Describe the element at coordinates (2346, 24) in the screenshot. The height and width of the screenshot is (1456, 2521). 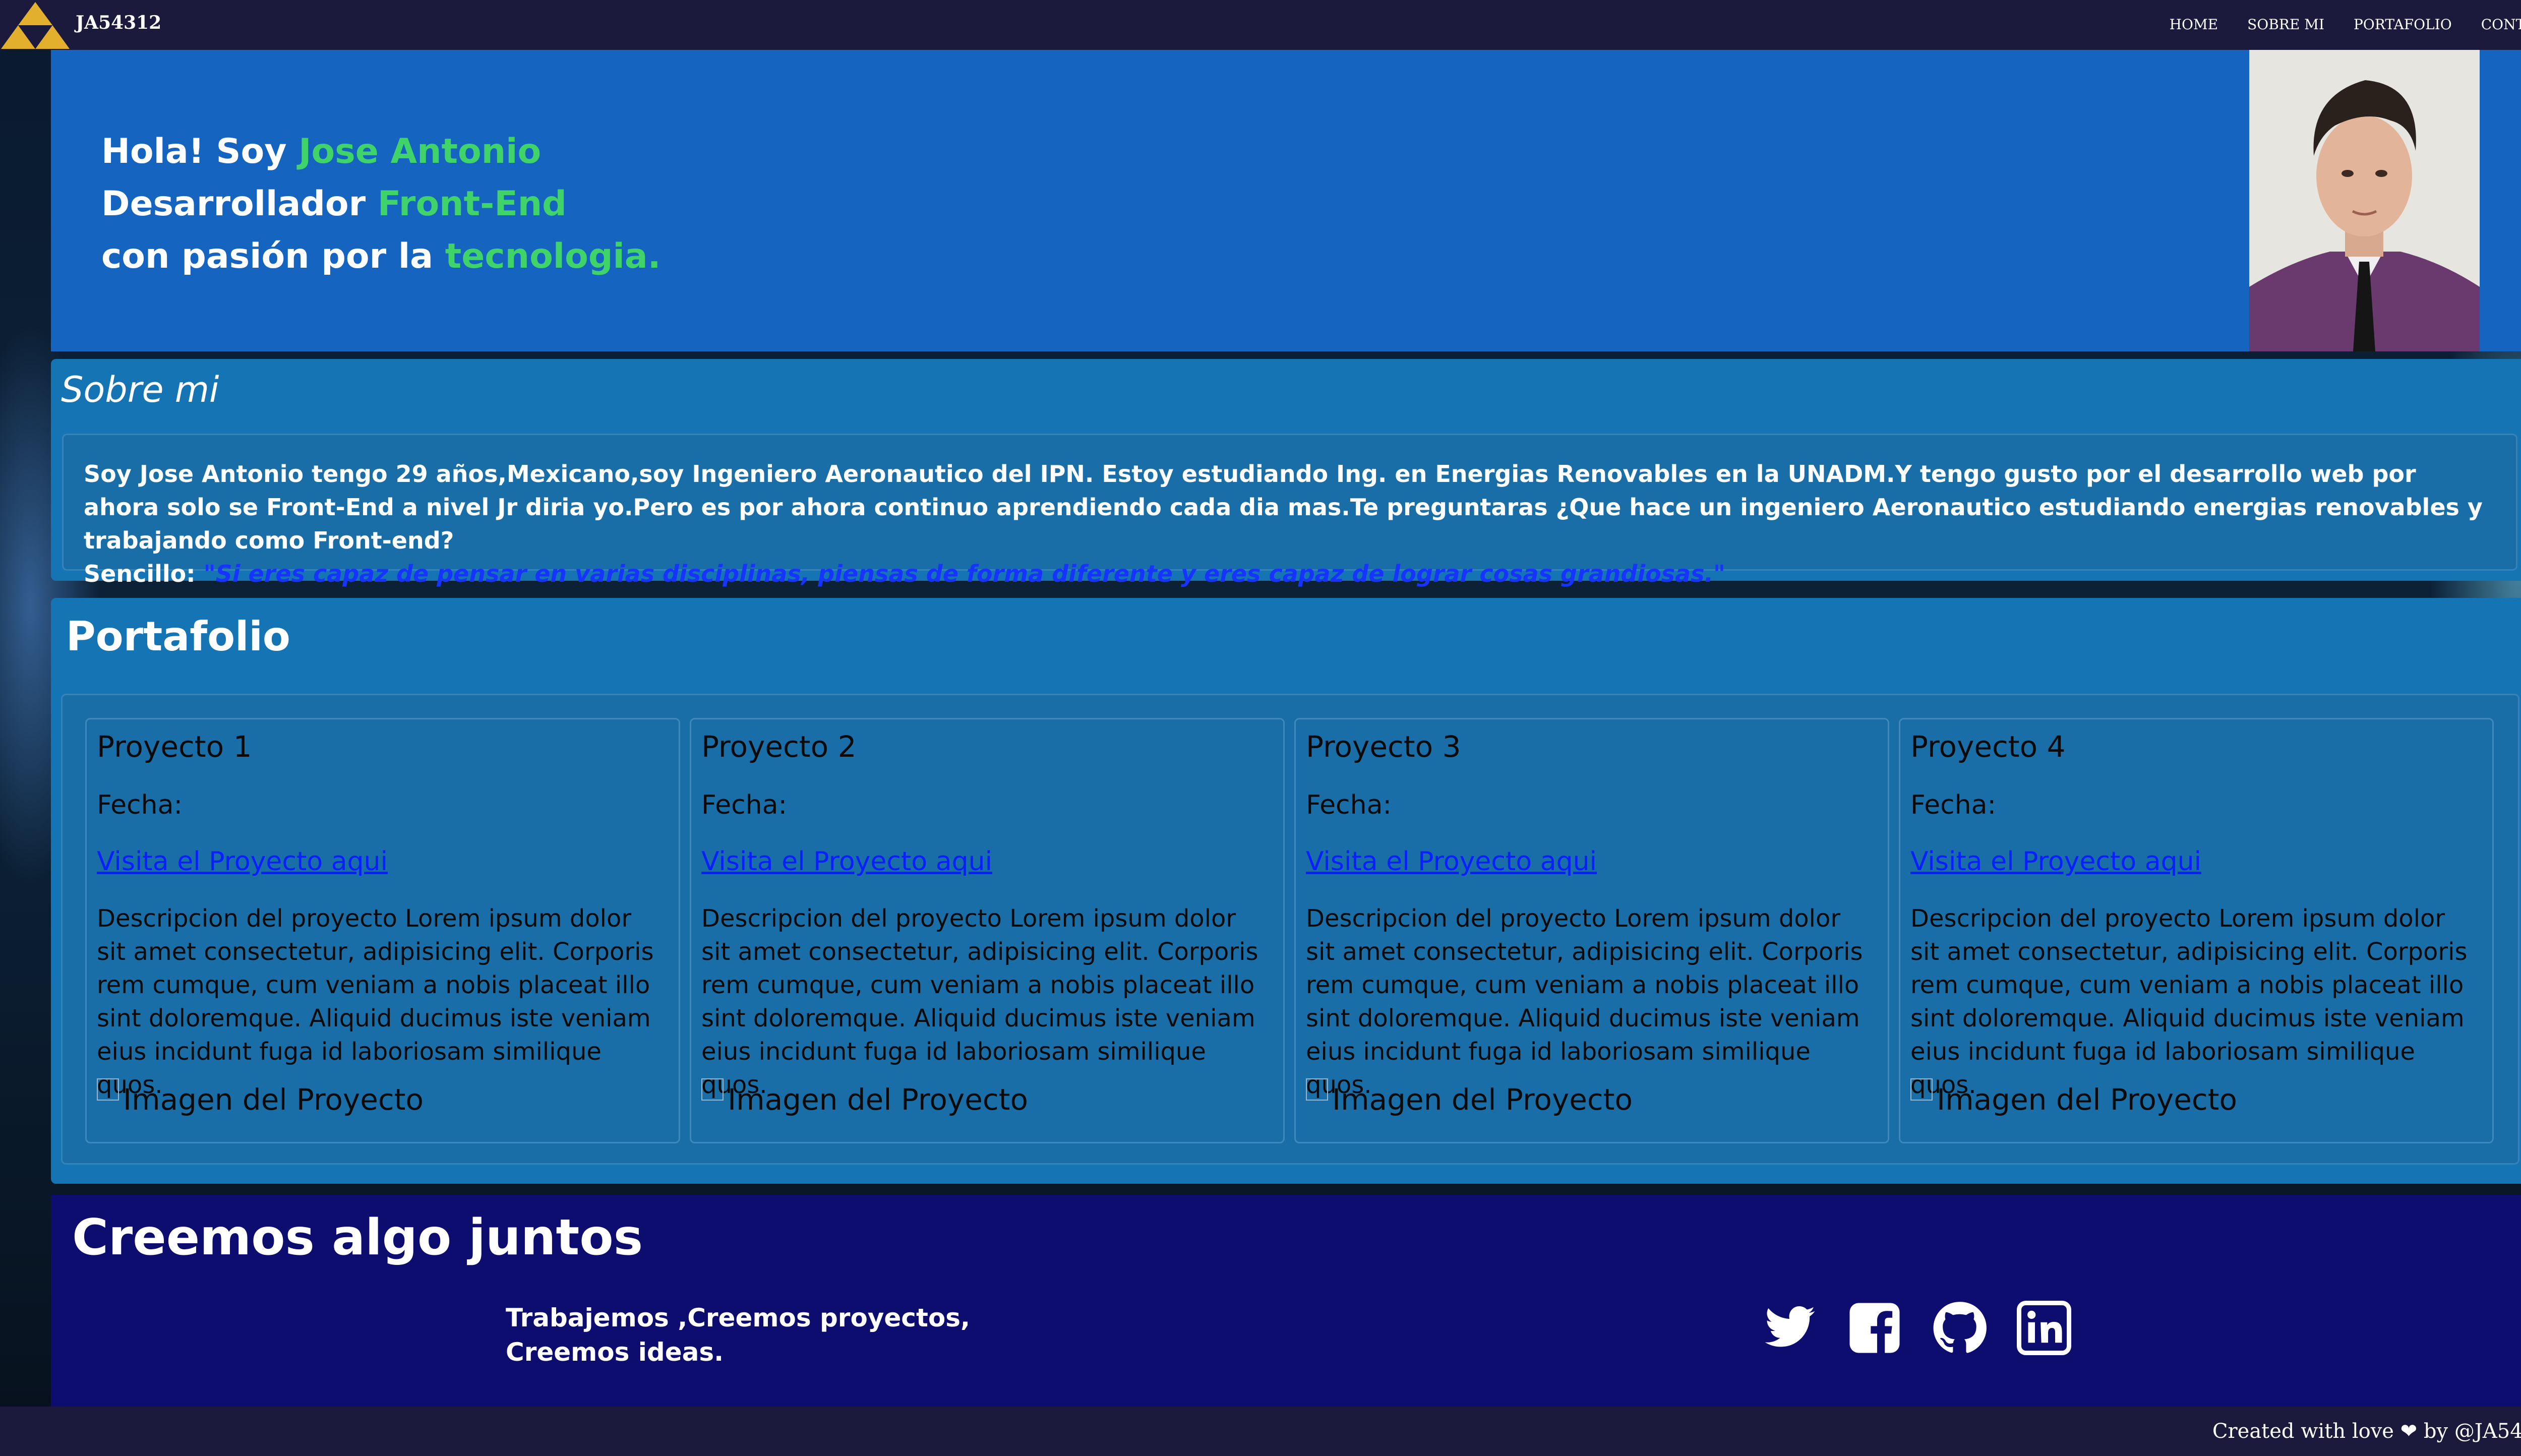
I see `nav-links: HOME SOBRE MI PORTAFOLIO CONTACTO` at that location.